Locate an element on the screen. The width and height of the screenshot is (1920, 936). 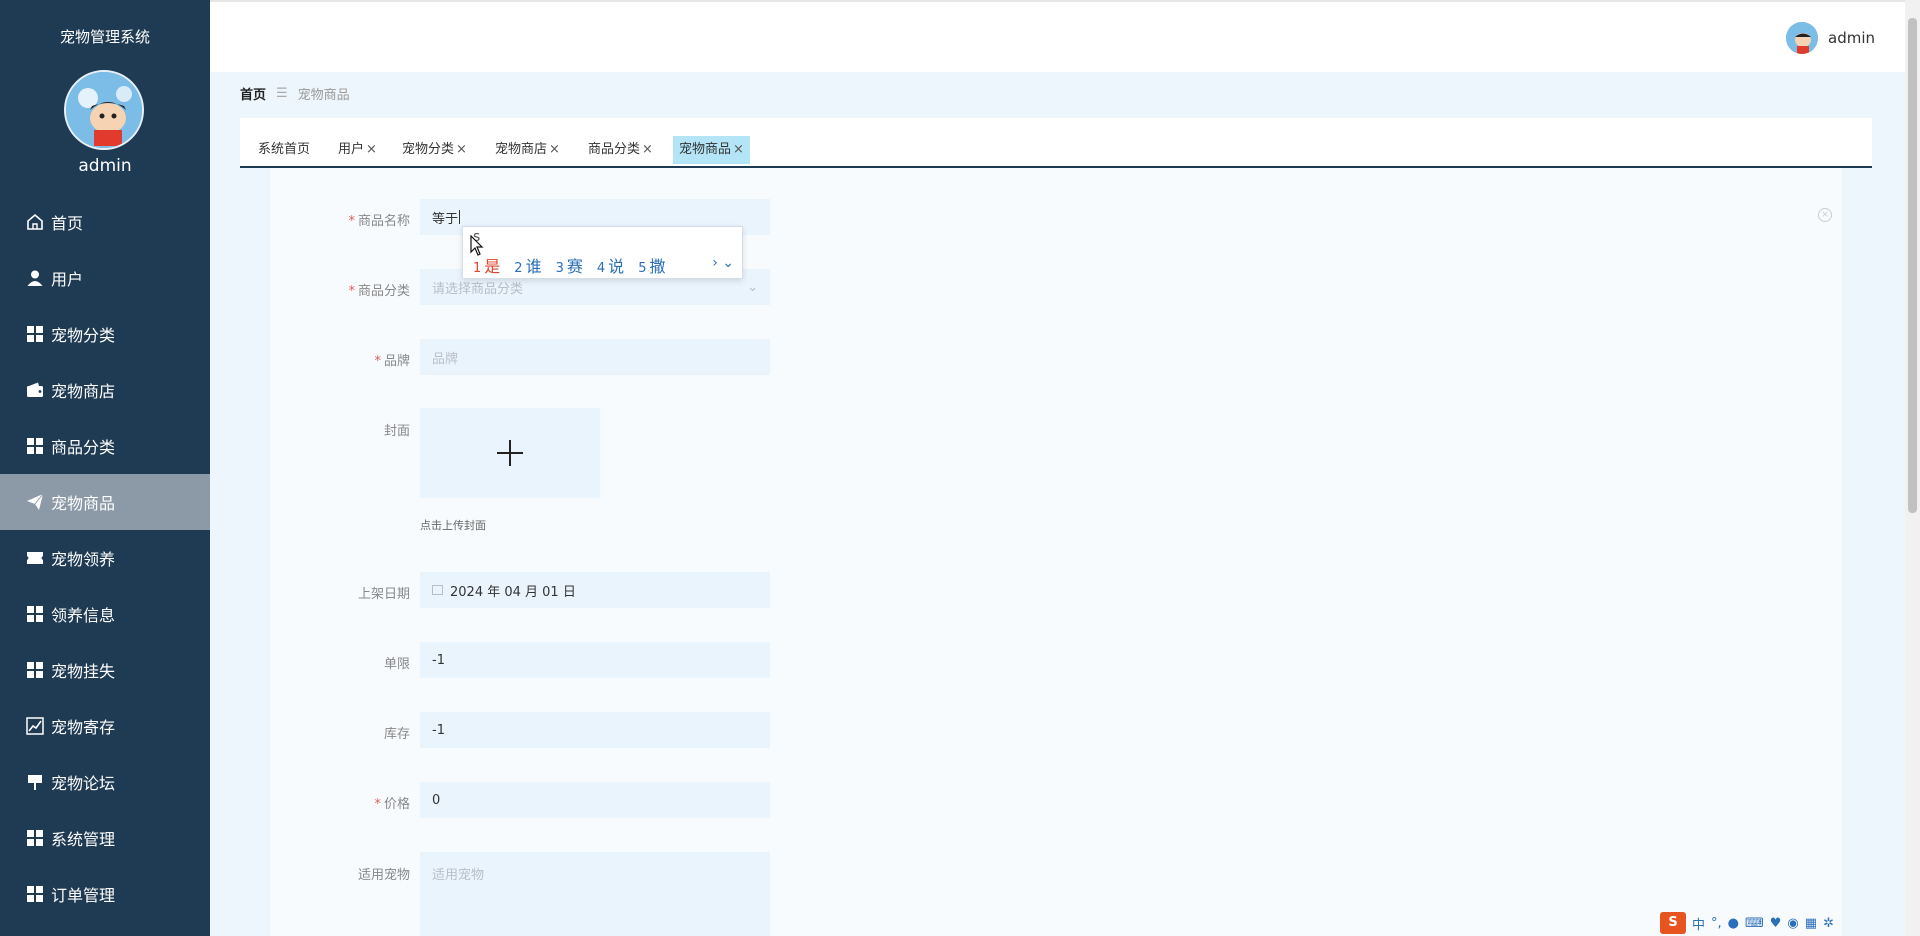
sidebar-item-label: 商品分类 is located at coordinates (83, 447).